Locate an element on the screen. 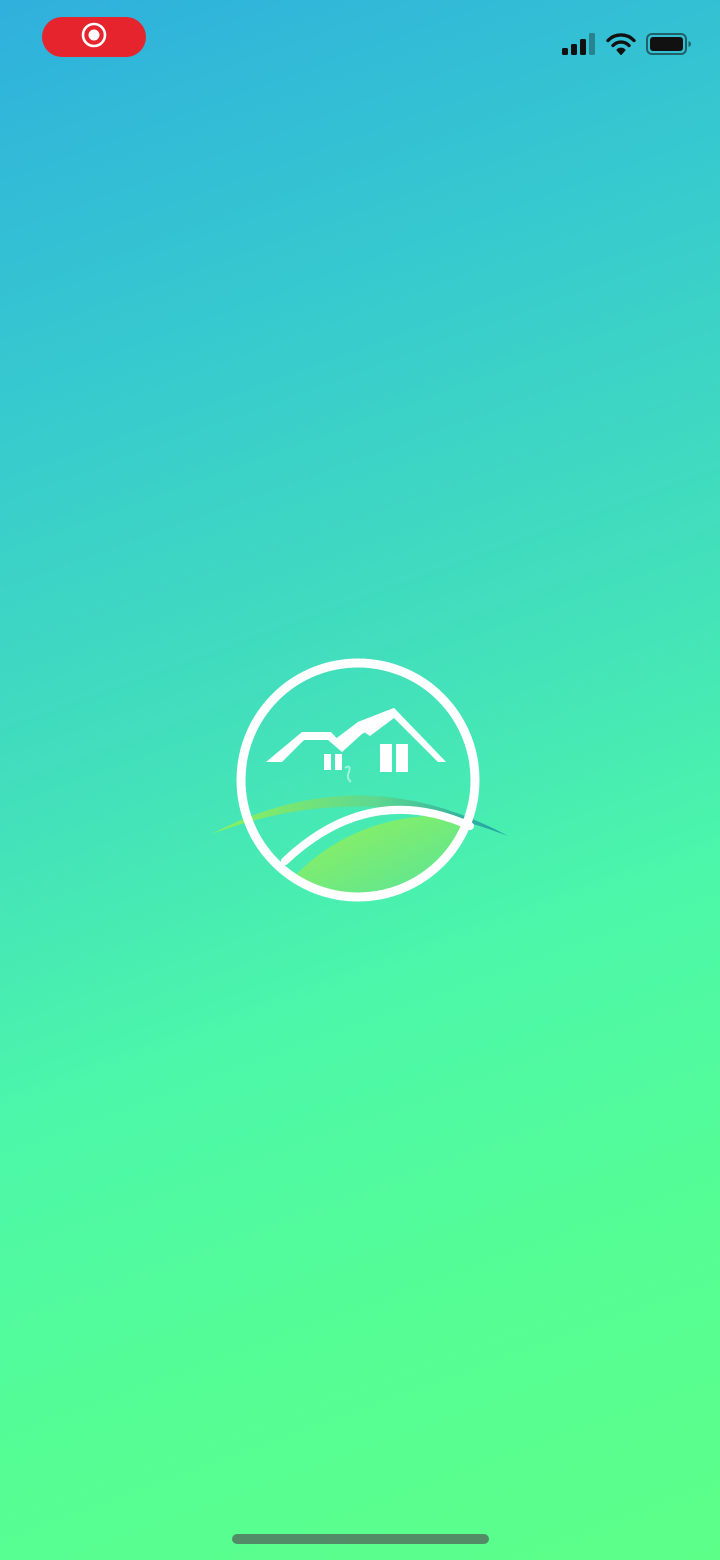  home-indicator is located at coordinates (360, 1539).